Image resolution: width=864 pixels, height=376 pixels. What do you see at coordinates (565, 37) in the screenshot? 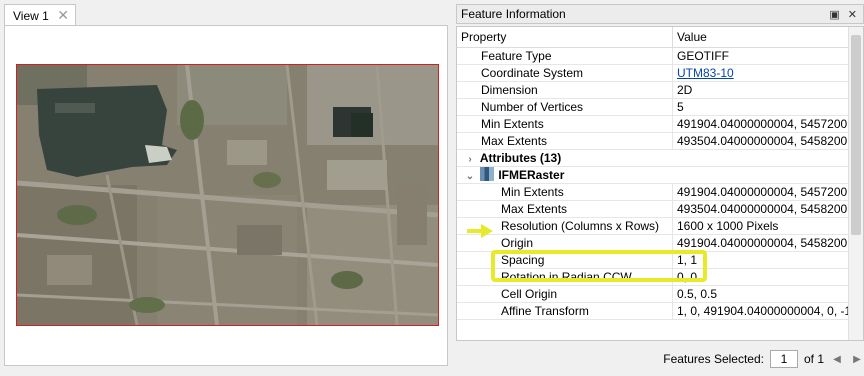
I see `column-header-property: Property` at bounding box center [565, 37].